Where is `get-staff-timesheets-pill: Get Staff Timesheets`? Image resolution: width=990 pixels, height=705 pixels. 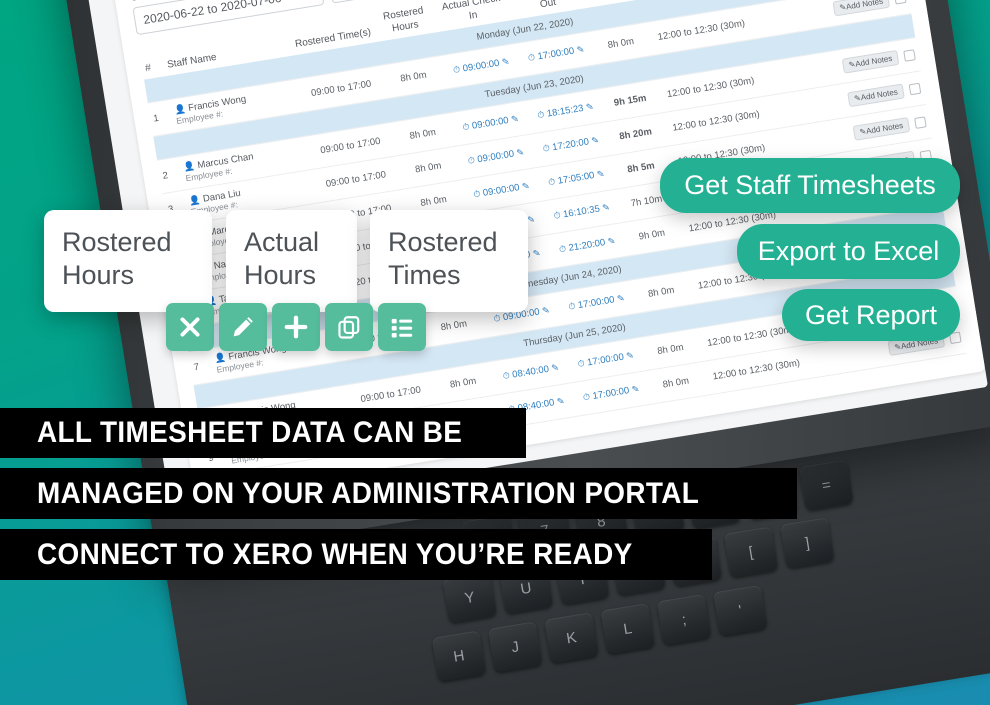 get-staff-timesheets-pill: Get Staff Timesheets is located at coordinates (810, 185).